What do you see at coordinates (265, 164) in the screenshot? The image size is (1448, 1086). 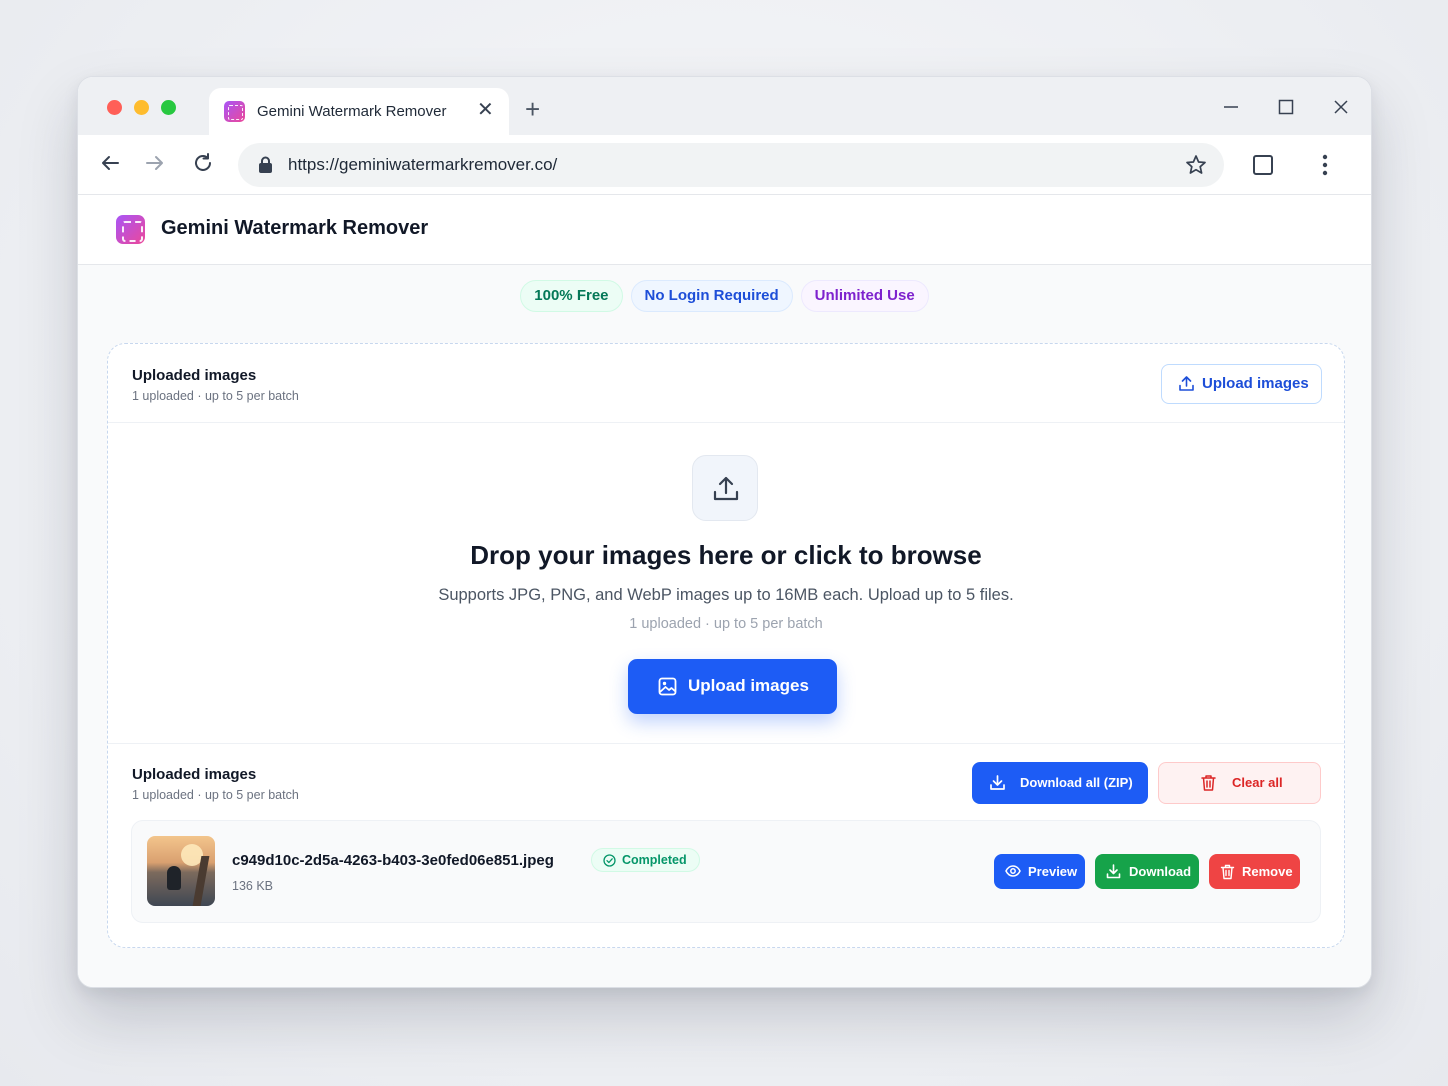 I see `lock-icon` at bounding box center [265, 164].